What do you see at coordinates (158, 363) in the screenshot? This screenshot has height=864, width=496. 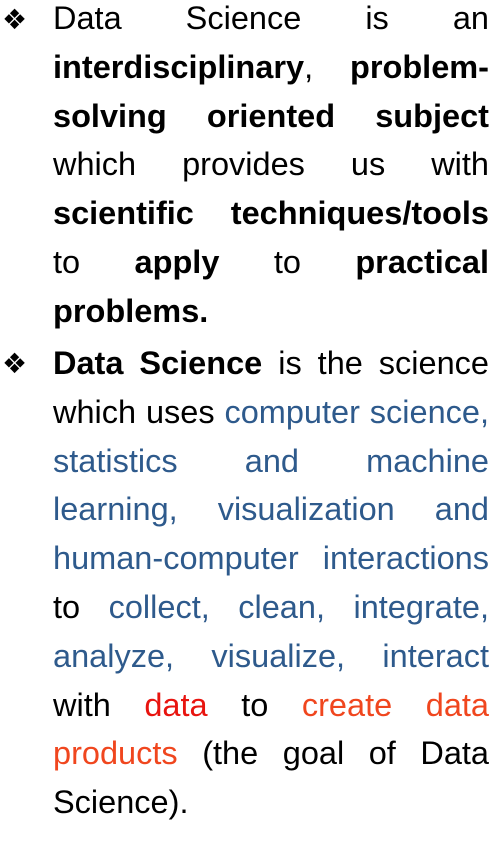 I see `bold-term: Data Science` at bounding box center [158, 363].